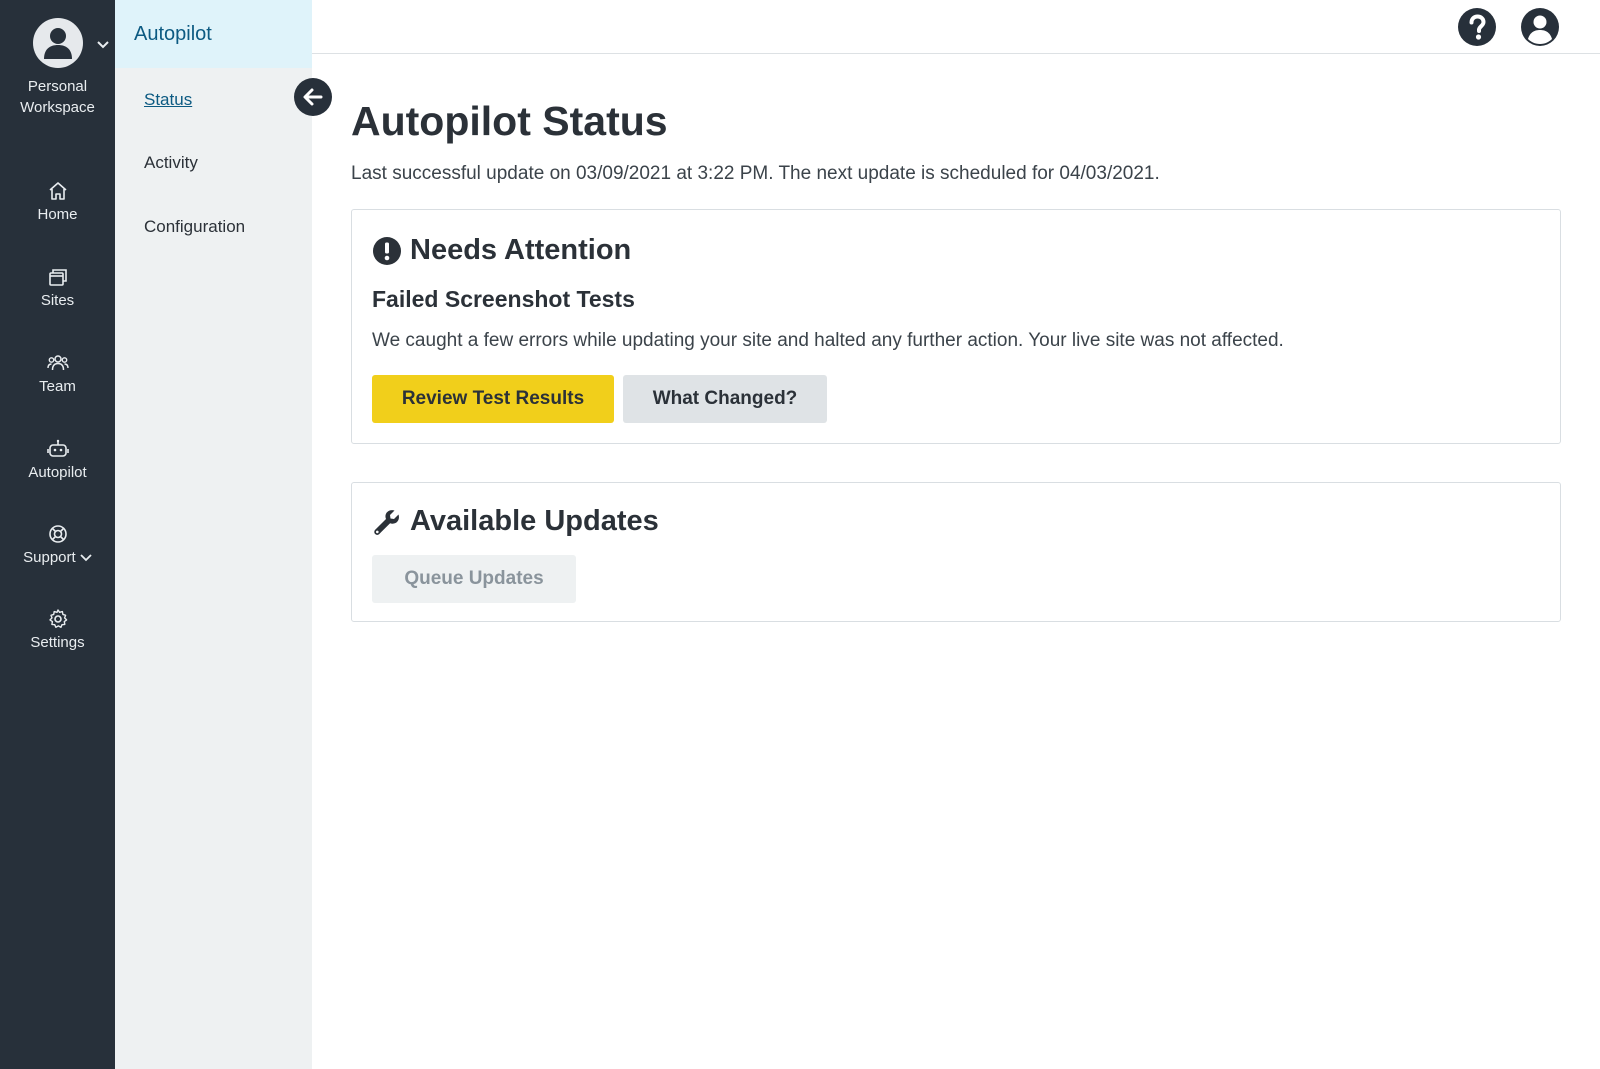 The width and height of the screenshot is (1600, 1069). Describe the element at coordinates (57, 363) in the screenshot. I see `team-icon` at that location.